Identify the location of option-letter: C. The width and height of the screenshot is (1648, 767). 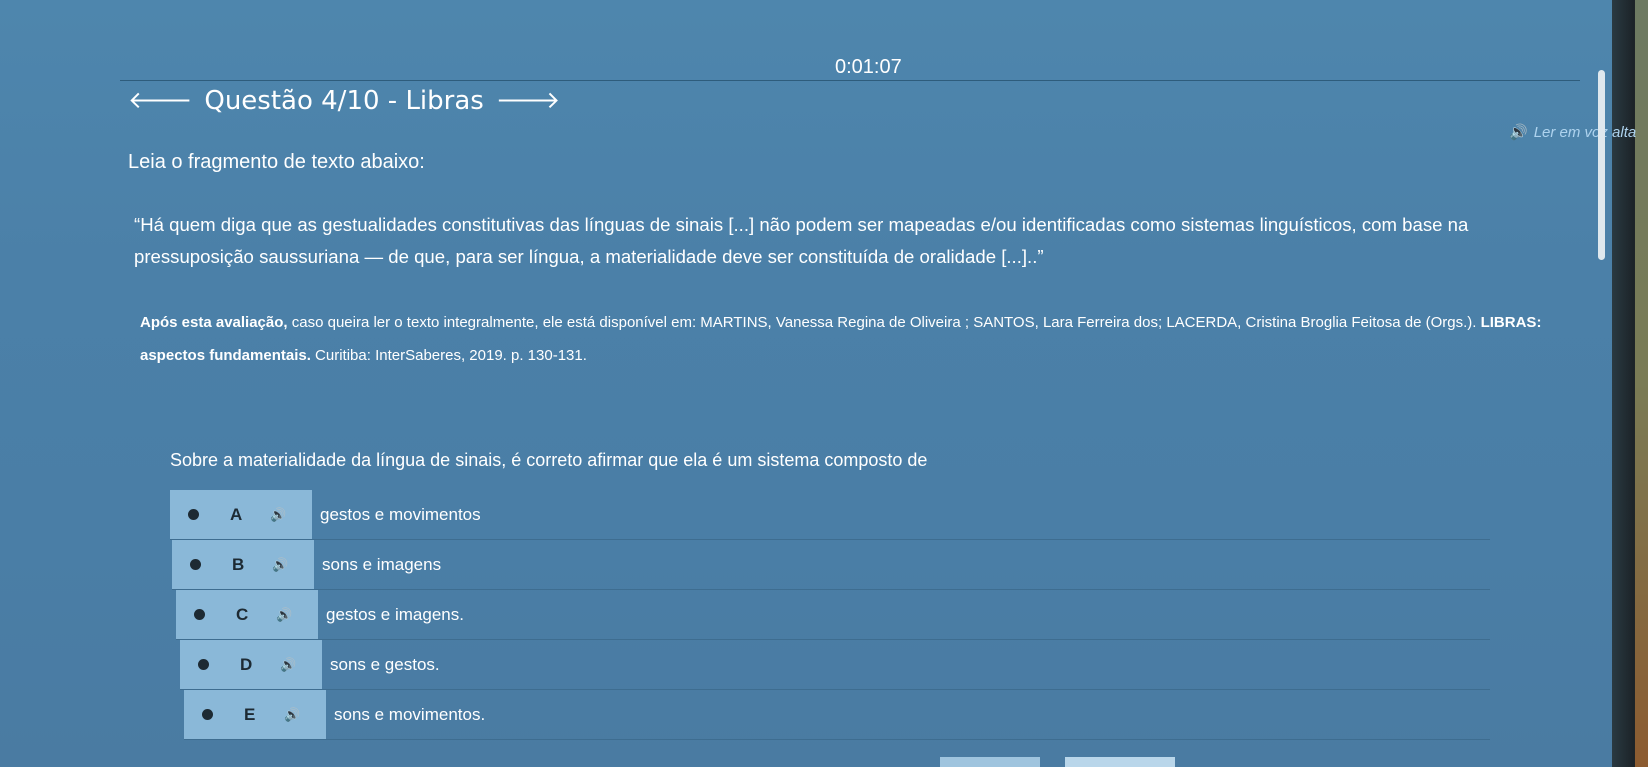
(242, 614).